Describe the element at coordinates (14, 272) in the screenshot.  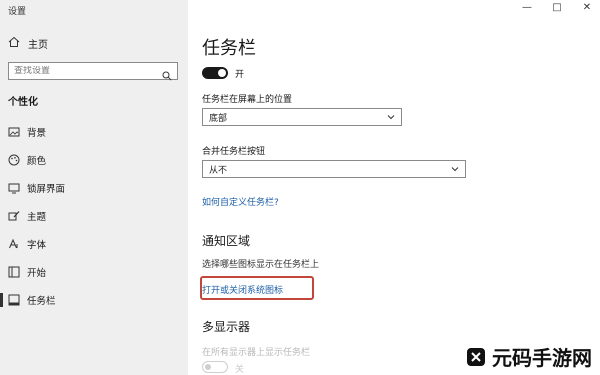
I see `start-menu-icon` at that location.